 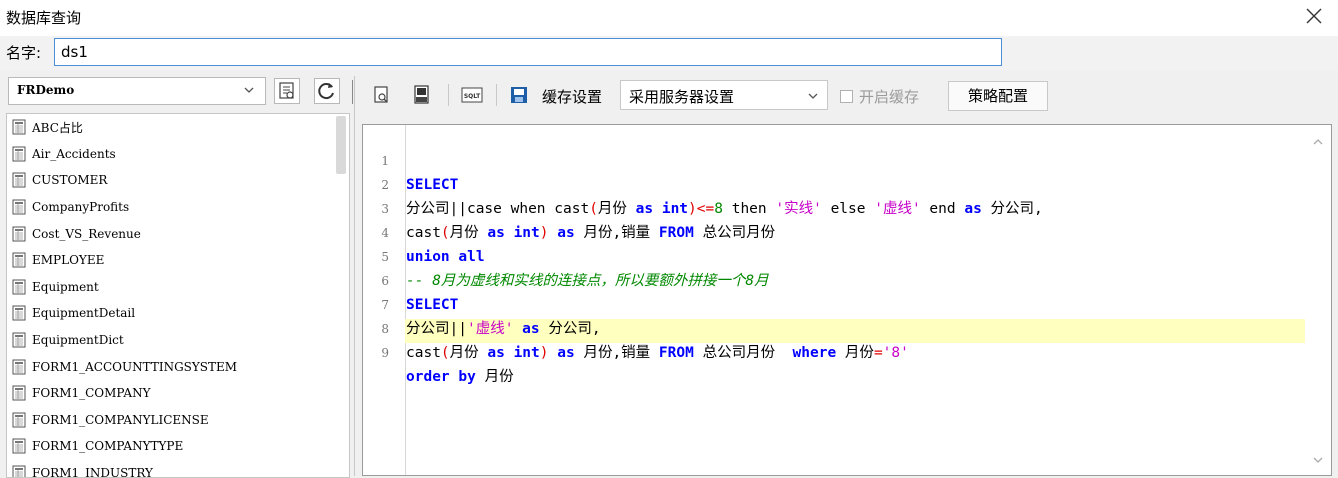 I want to click on sqlt-icon: SQLT, so click(x=472, y=95).